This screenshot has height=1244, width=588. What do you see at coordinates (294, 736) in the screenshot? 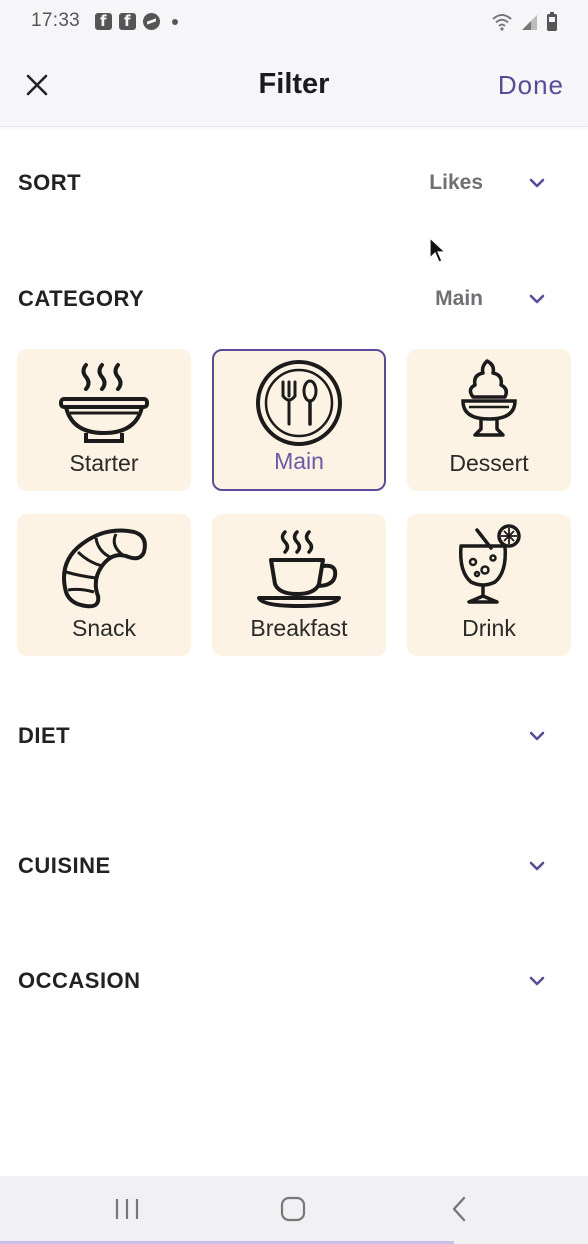
I see `diet-row: DIET` at bounding box center [294, 736].